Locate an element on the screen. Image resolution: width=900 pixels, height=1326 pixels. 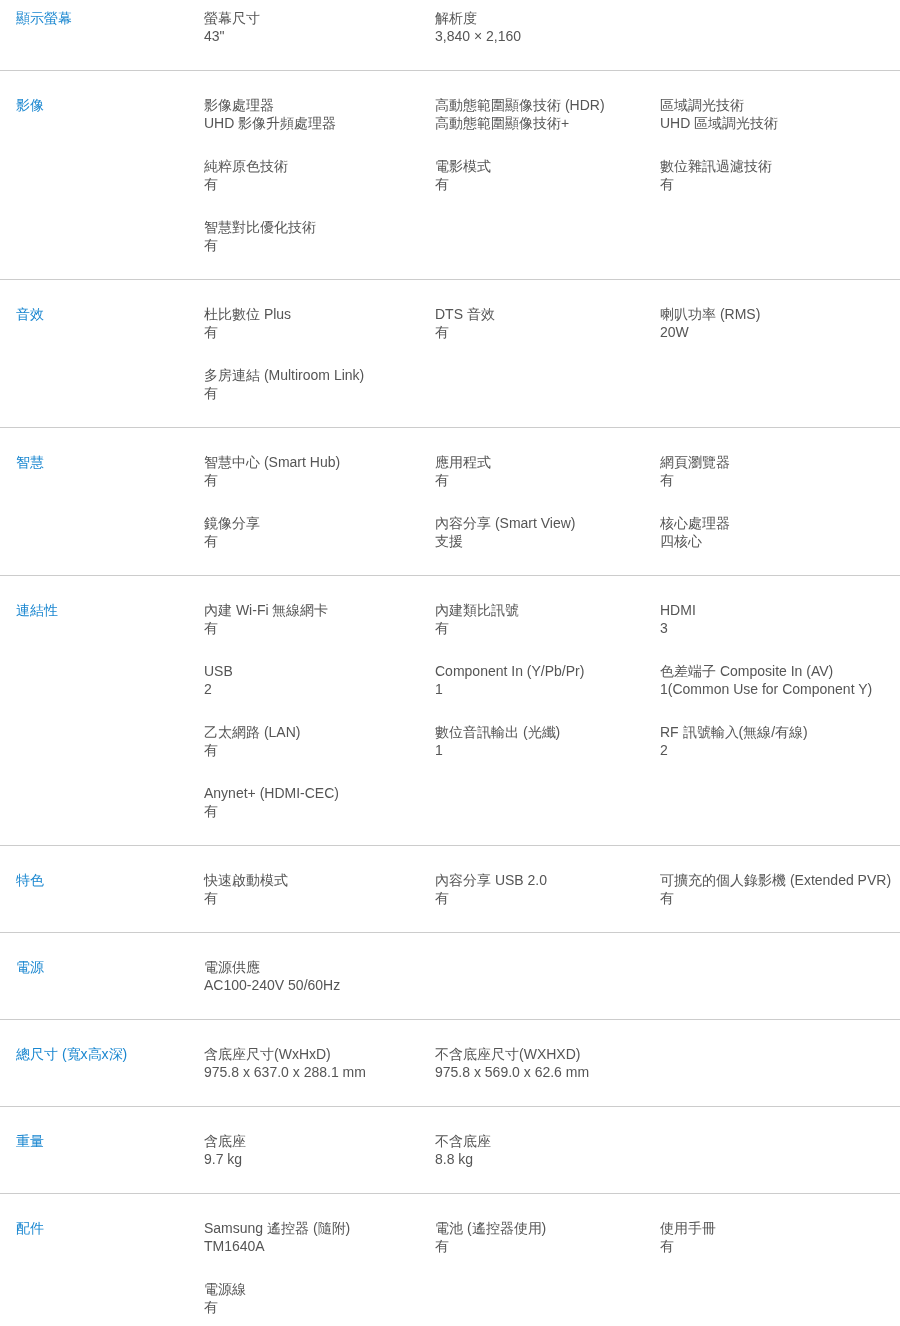
section-title: 顯示螢幕 is located at coordinates (44, 18).